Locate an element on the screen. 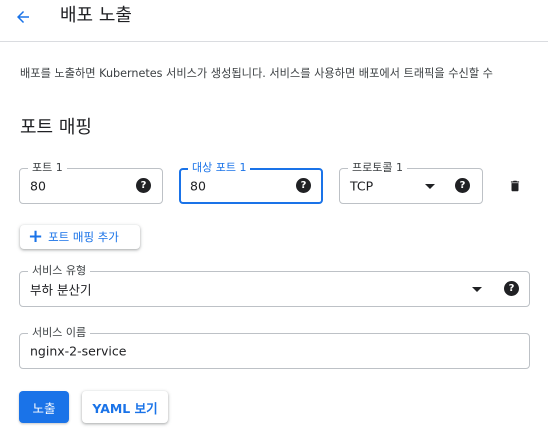 The width and height of the screenshot is (548, 429). service-type-select: 서비스 유형 부하 분산기 ? is located at coordinates (274, 285).